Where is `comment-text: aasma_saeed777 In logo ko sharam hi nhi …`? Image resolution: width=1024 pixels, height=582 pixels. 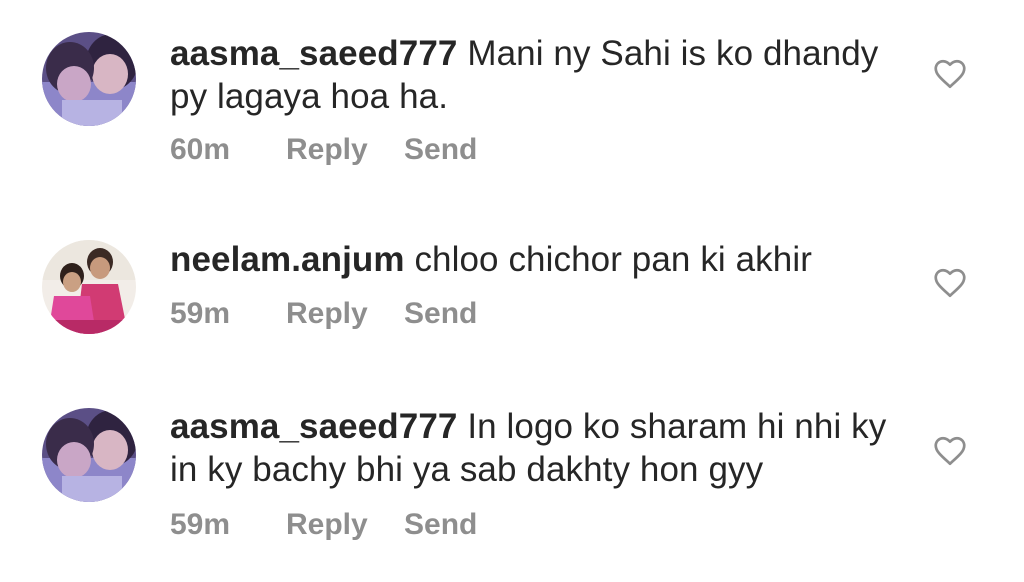 comment-text: aasma_saeed777 In logo ko sharam hi nhi … is located at coordinates (540, 448).